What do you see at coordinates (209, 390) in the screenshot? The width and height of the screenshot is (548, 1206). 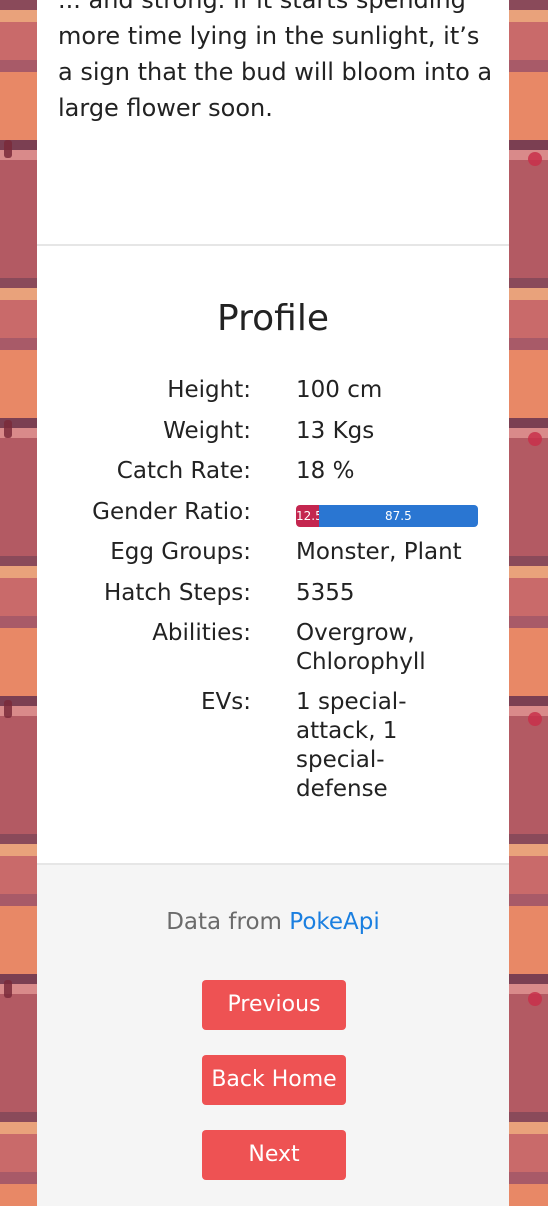 I see `height-label: Height:` at bounding box center [209, 390].